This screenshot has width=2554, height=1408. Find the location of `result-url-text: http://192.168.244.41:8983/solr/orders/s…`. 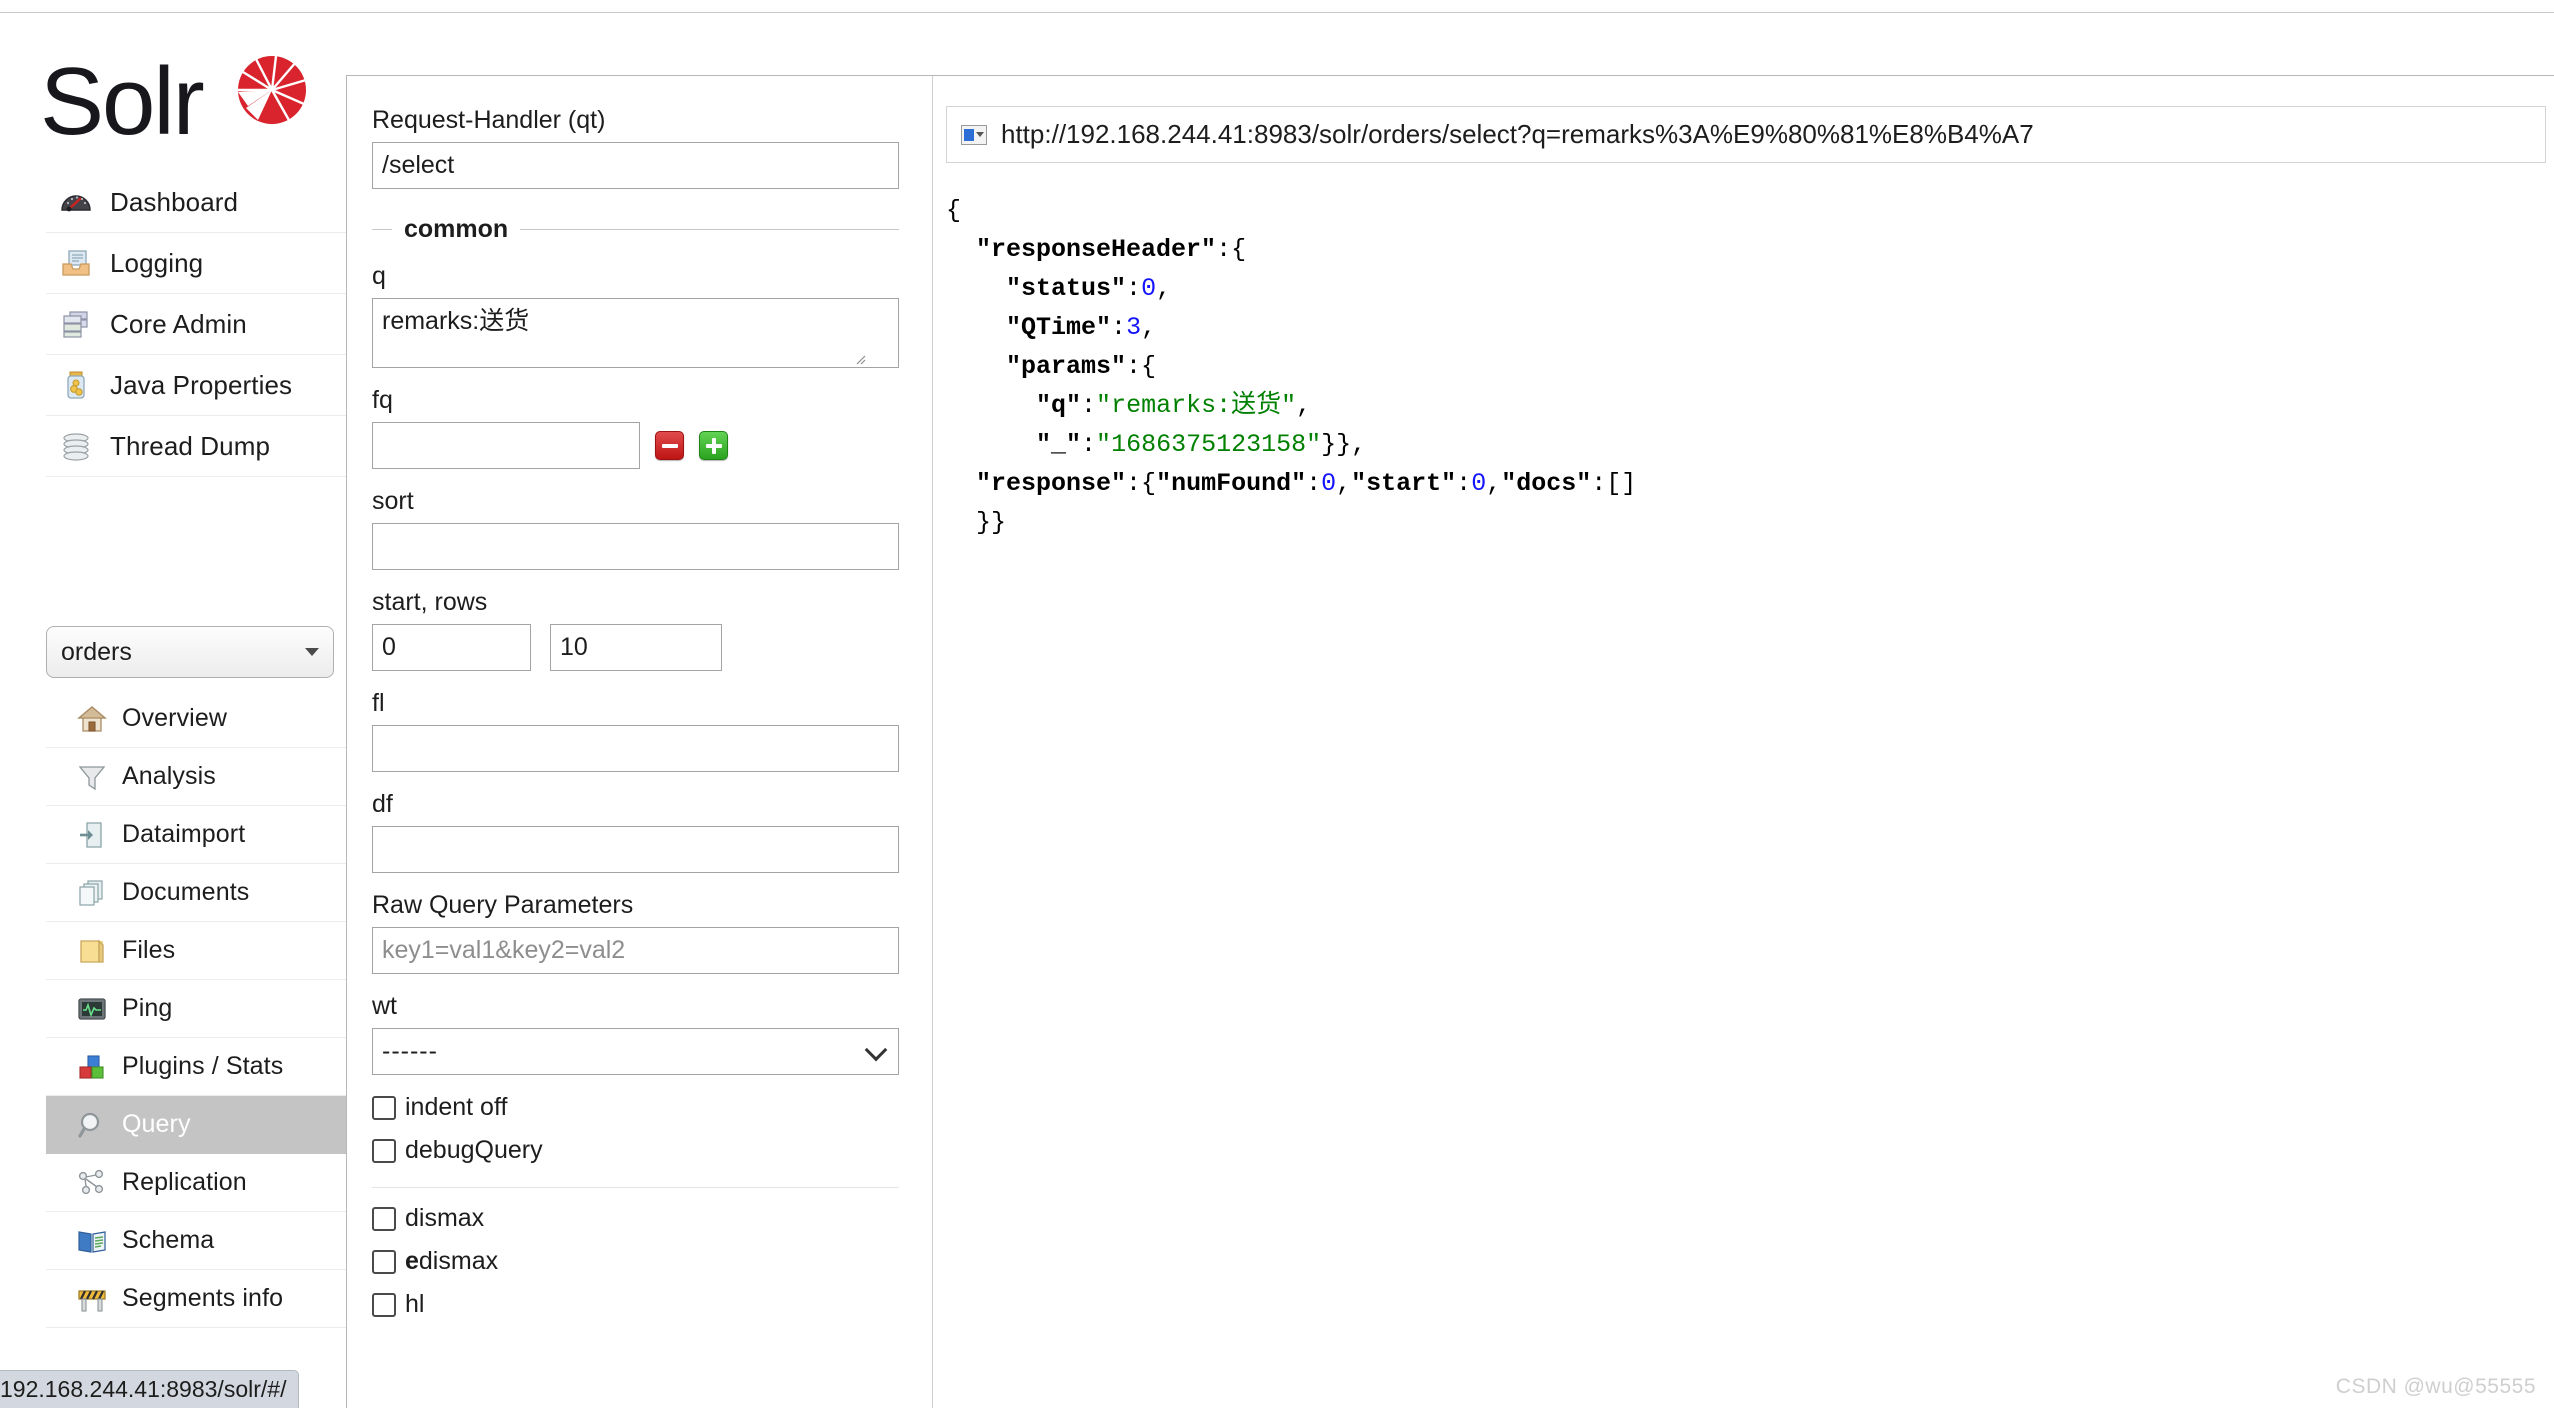

result-url-text: http://192.168.244.41:8983/solr/orders/s… is located at coordinates (1517, 134).